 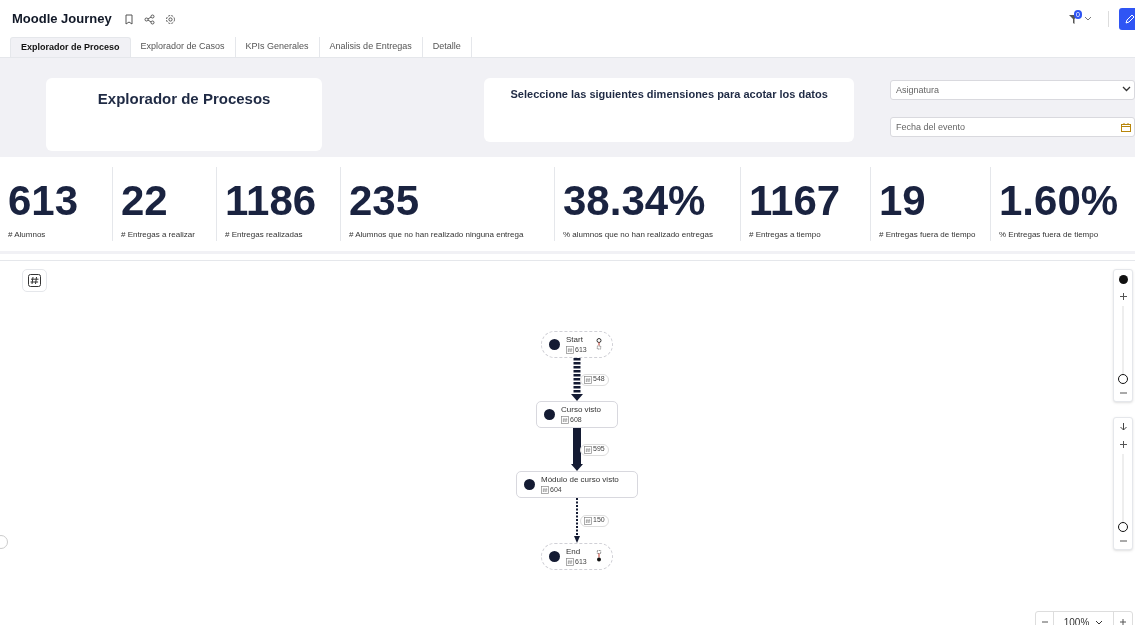 What do you see at coordinates (902, 201) in the screenshot?
I see `kpi-value: 19` at bounding box center [902, 201].